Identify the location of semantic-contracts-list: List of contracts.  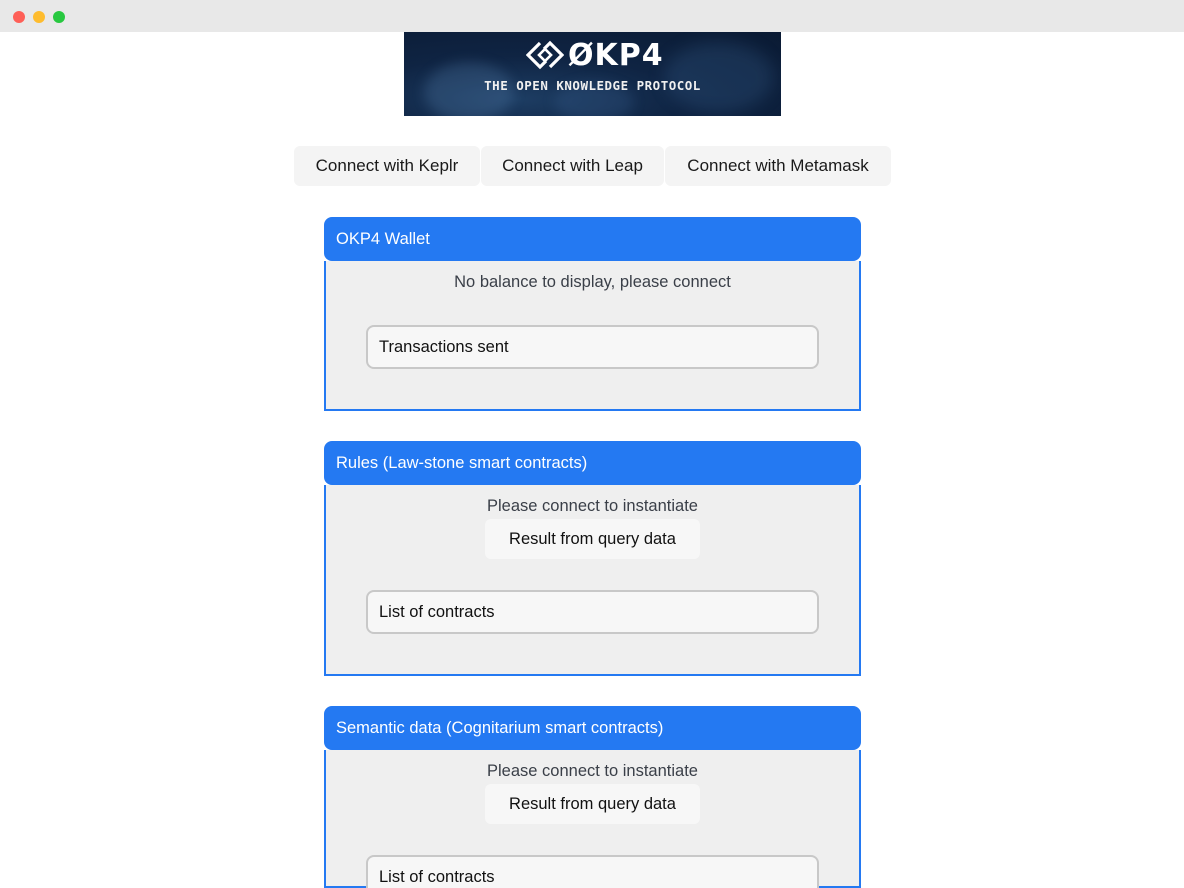
(592, 871).